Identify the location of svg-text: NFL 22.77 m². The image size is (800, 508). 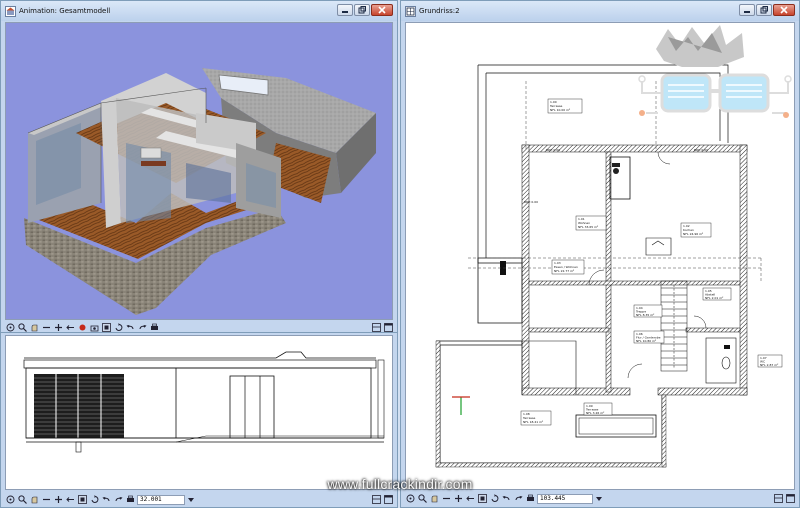
(564, 271).